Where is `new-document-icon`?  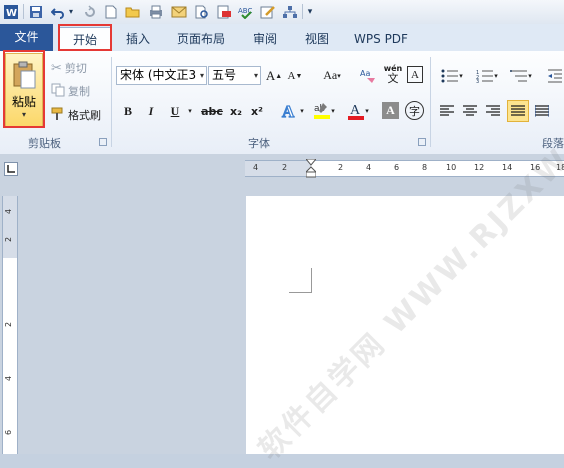 new-document-icon is located at coordinates (111, 11).